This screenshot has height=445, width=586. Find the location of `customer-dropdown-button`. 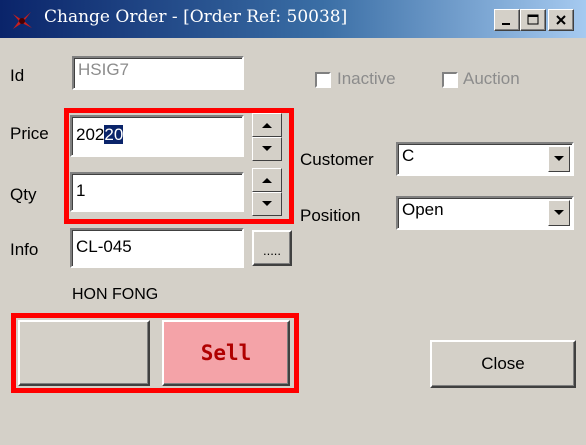

customer-dropdown-button is located at coordinates (559, 159).